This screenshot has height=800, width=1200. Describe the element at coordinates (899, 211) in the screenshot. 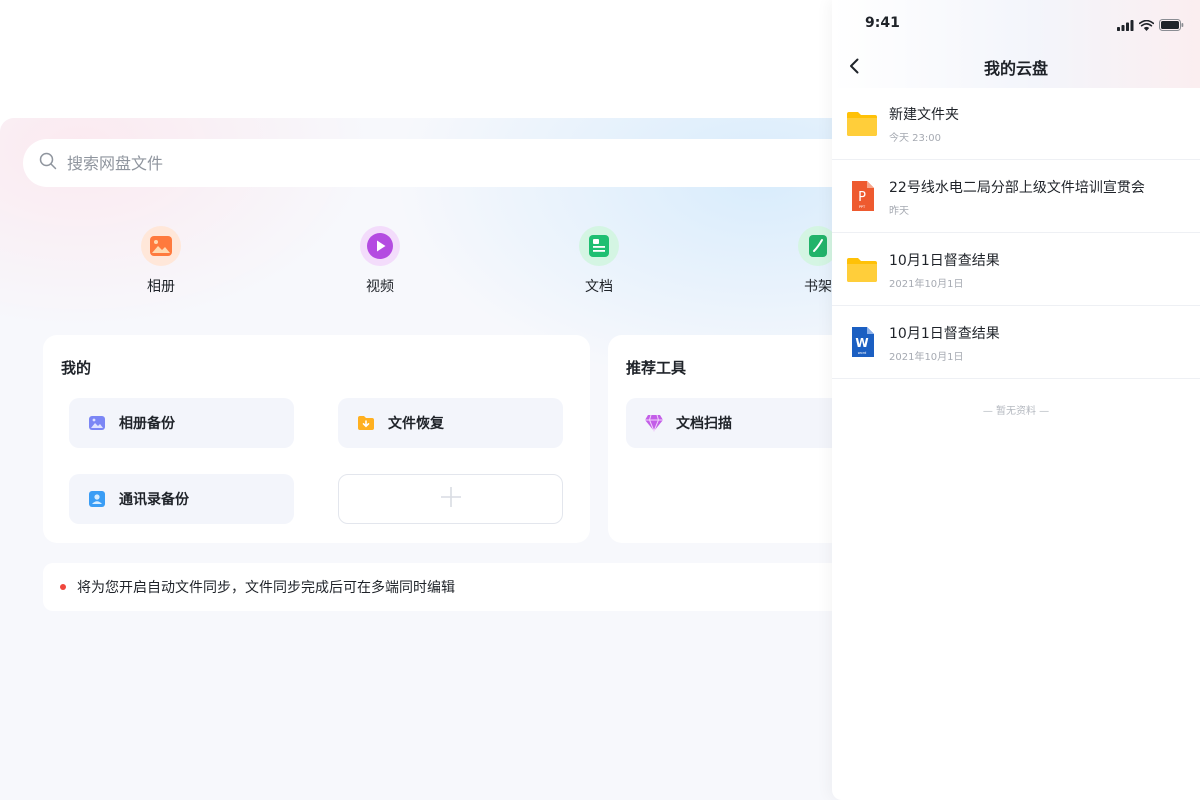

I see `file-date: 昨天` at that location.